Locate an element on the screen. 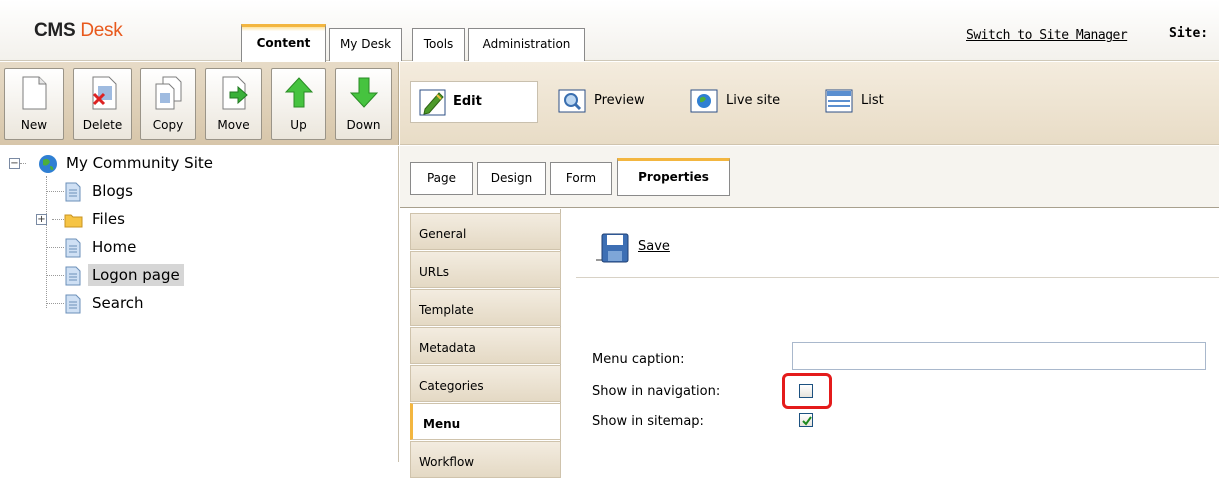 This screenshot has width=1219, height=478. new-button: New is located at coordinates (34, 104).